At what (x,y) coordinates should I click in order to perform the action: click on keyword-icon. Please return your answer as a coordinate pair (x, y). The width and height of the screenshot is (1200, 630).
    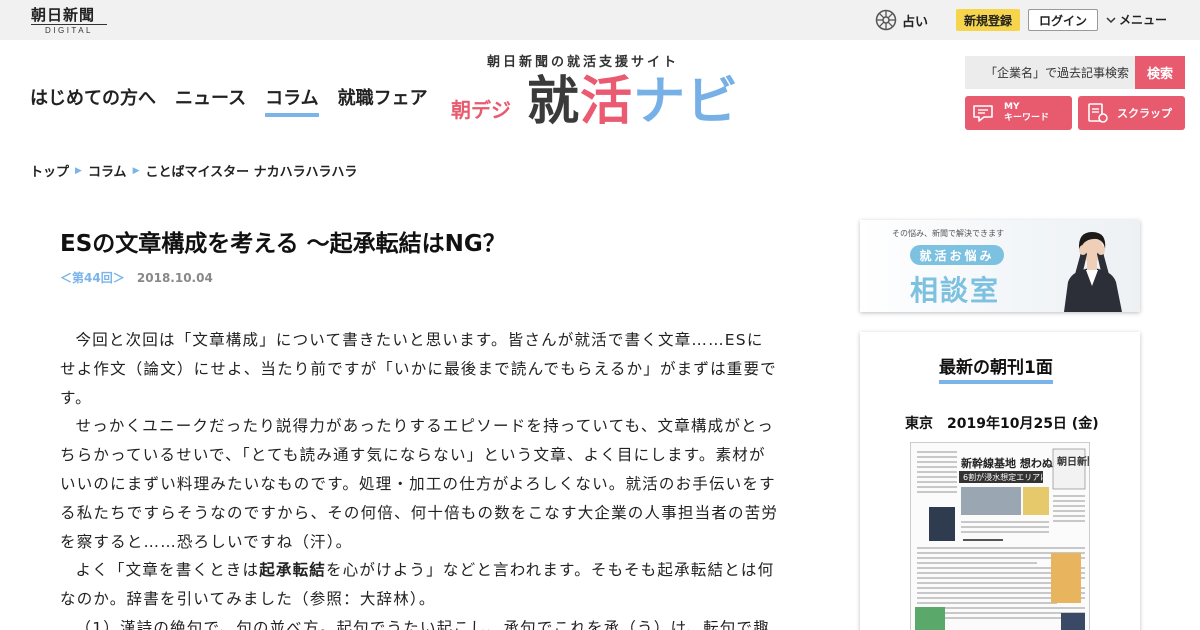
    Looking at the image, I should click on (983, 113).